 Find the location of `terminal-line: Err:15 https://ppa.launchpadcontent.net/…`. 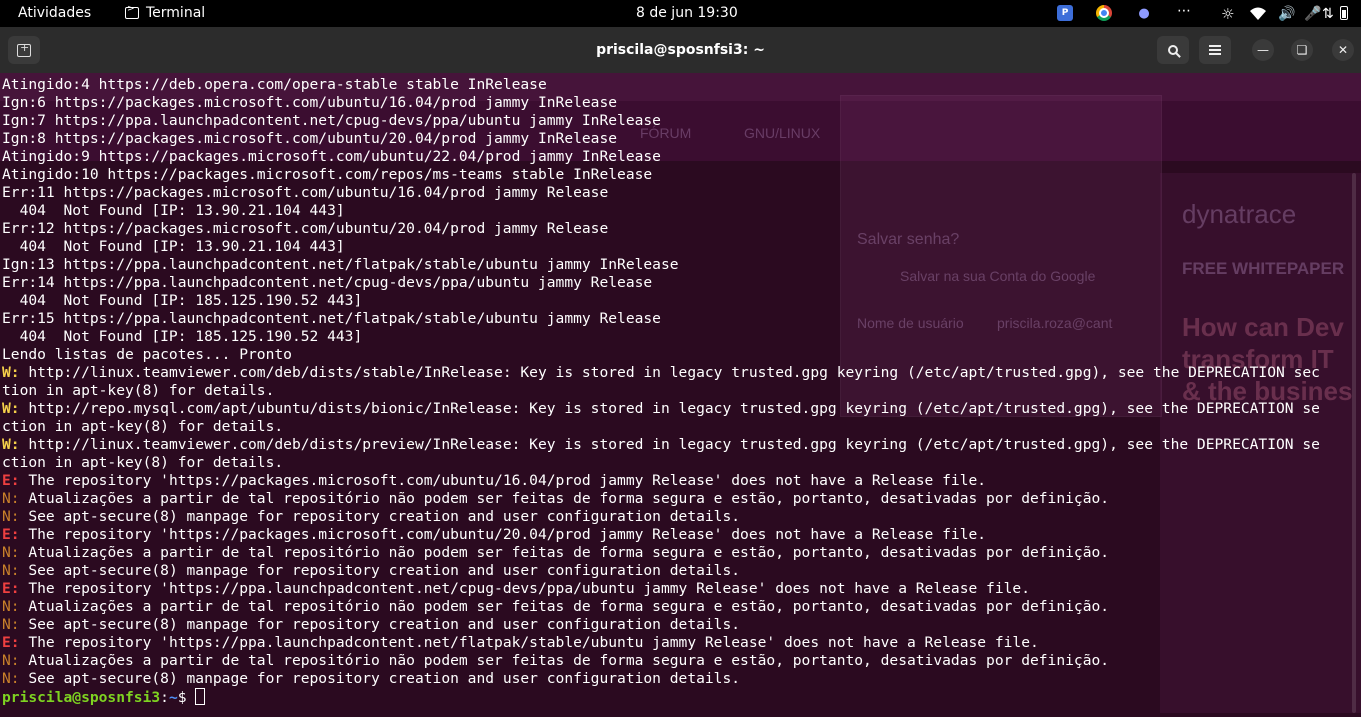

terminal-line: Err:15 https://ppa.launchpadcontent.net/… is located at coordinates (677, 319).